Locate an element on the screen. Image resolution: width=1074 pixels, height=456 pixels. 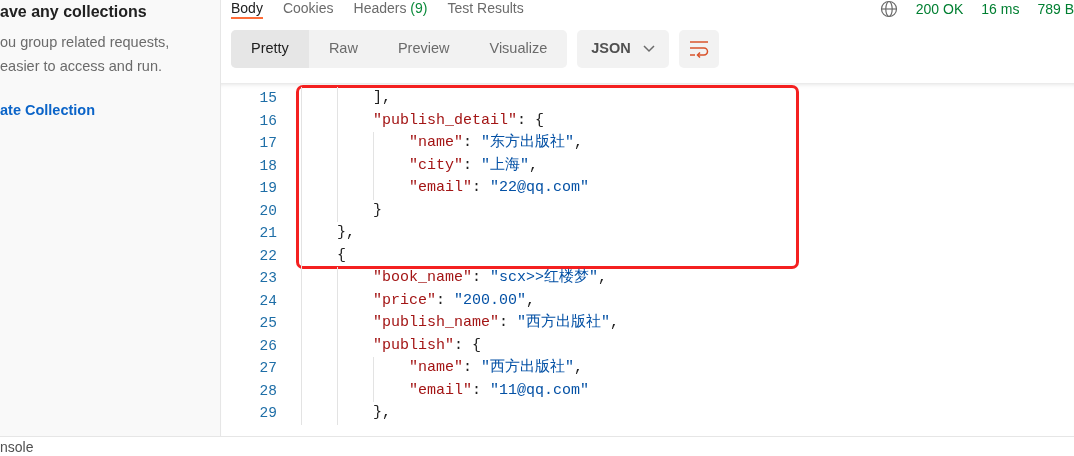
code-line: "name": "西方出版社", is located at coordinates (442, 368).